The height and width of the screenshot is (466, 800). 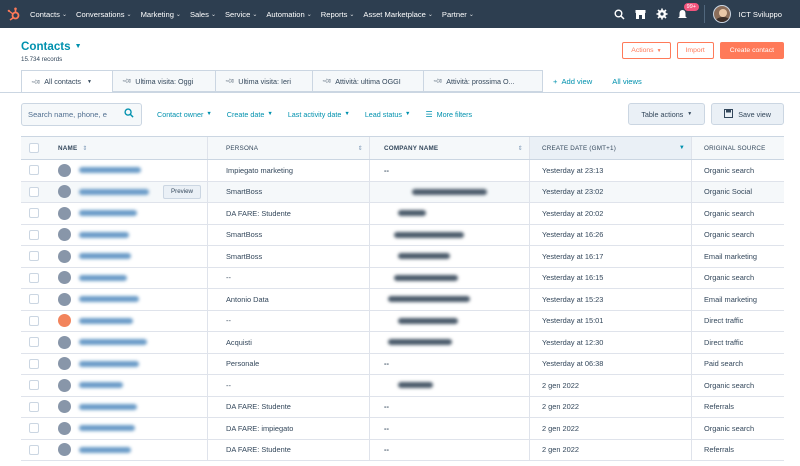 I want to click on company-name-redacted, so click(x=412, y=213).